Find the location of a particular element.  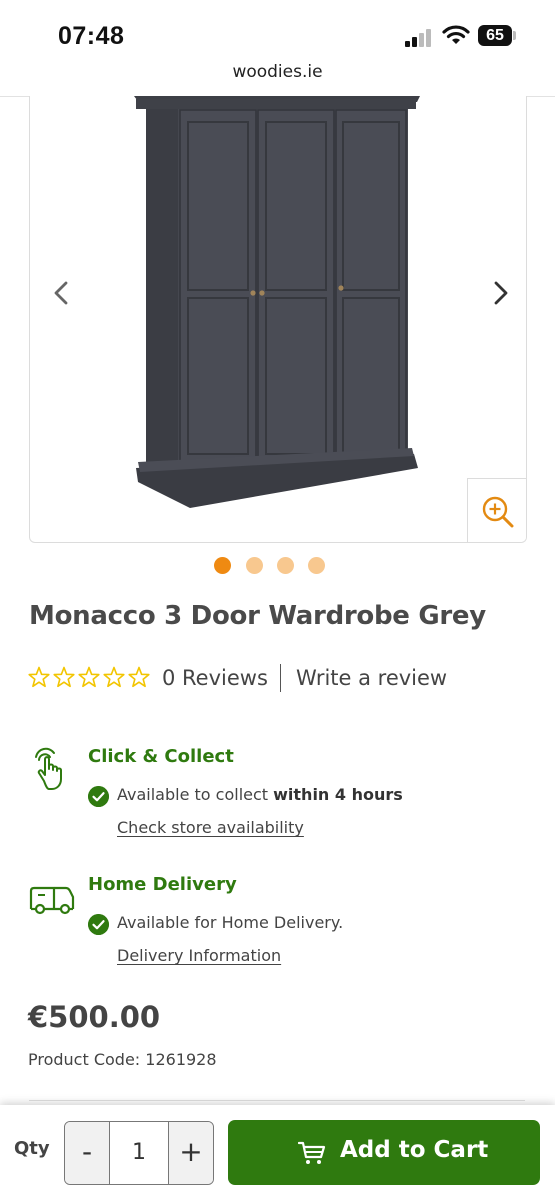

click-collect-availability-time: within 4 hours is located at coordinates (338, 794).